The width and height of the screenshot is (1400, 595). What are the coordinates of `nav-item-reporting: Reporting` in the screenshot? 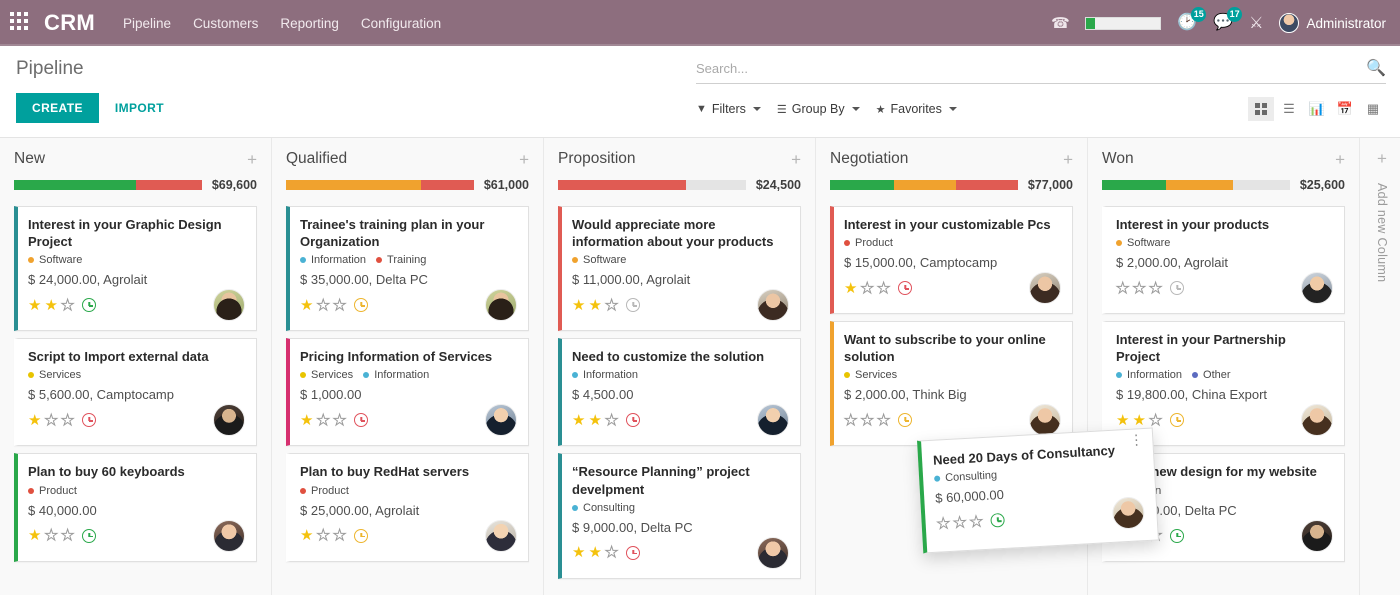 It's located at (309, 23).